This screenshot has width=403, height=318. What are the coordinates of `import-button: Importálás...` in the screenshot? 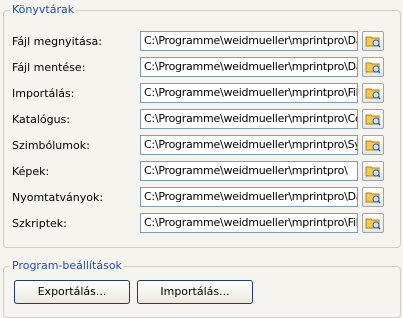 It's located at (195, 292).